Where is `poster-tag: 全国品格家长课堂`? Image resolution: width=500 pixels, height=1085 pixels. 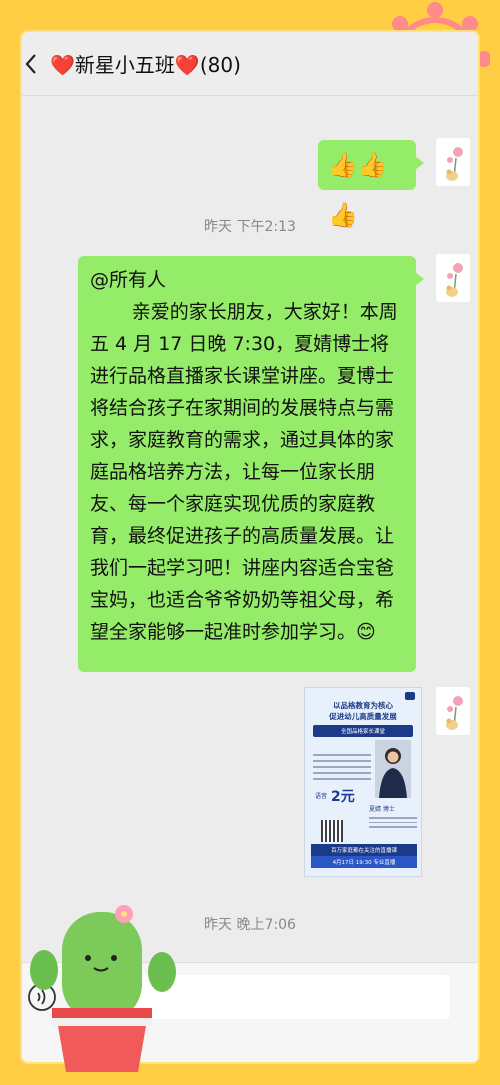 poster-tag: 全国品格家长课堂 is located at coordinates (363, 731).